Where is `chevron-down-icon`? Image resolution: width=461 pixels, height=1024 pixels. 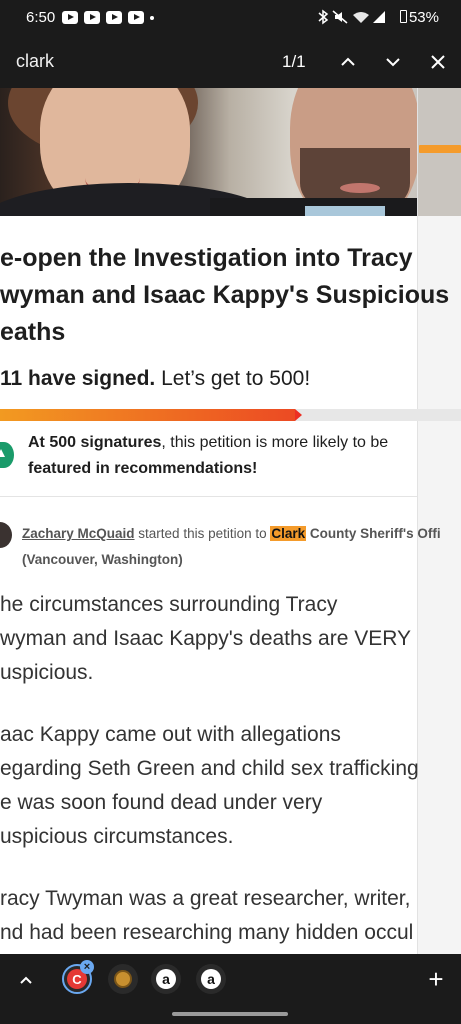
chevron-down-icon is located at coordinates (393, 62).